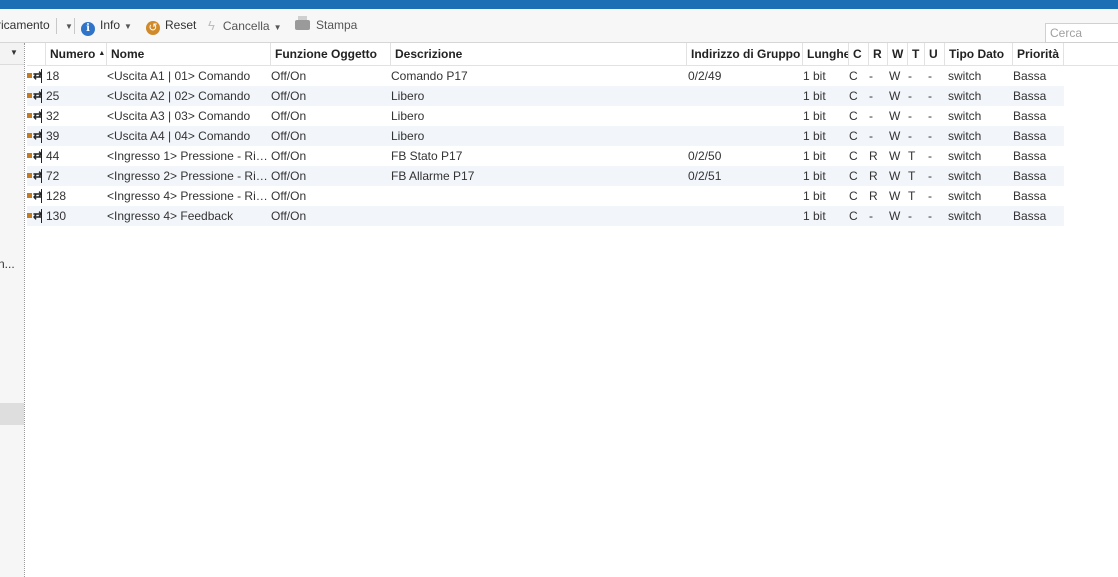 The image size is (1118, 577). I want to click on cell-numero: 39, so click(53, 136).